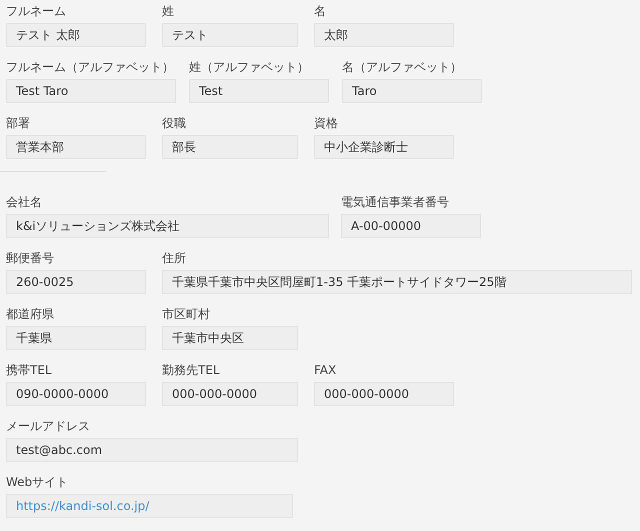 This screenshot has width=640, height=531. Describe the element at coordinates (30, 314) in the screenshot. I see `field-label: 都道府県` at that location.